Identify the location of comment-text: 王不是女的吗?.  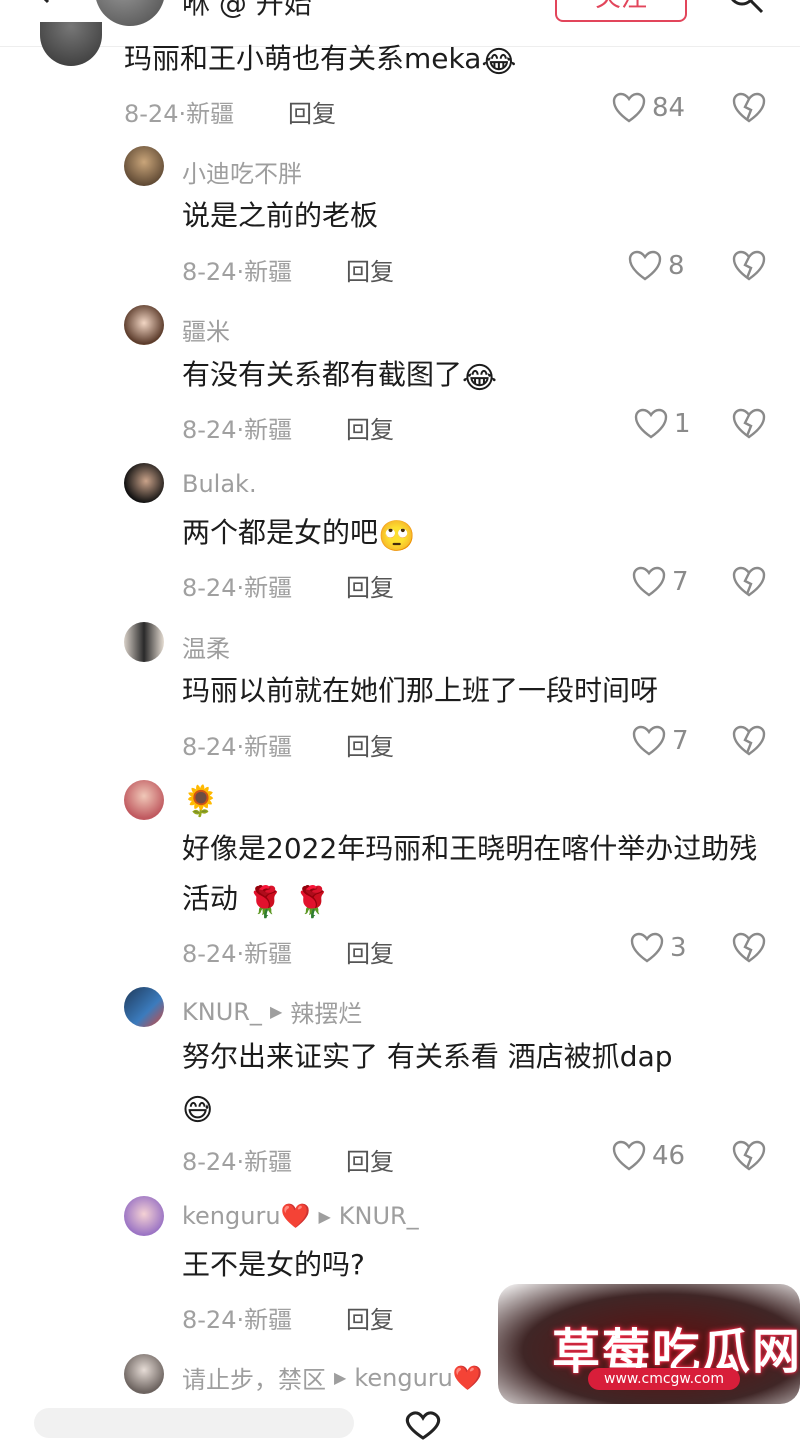
(273, 1264).